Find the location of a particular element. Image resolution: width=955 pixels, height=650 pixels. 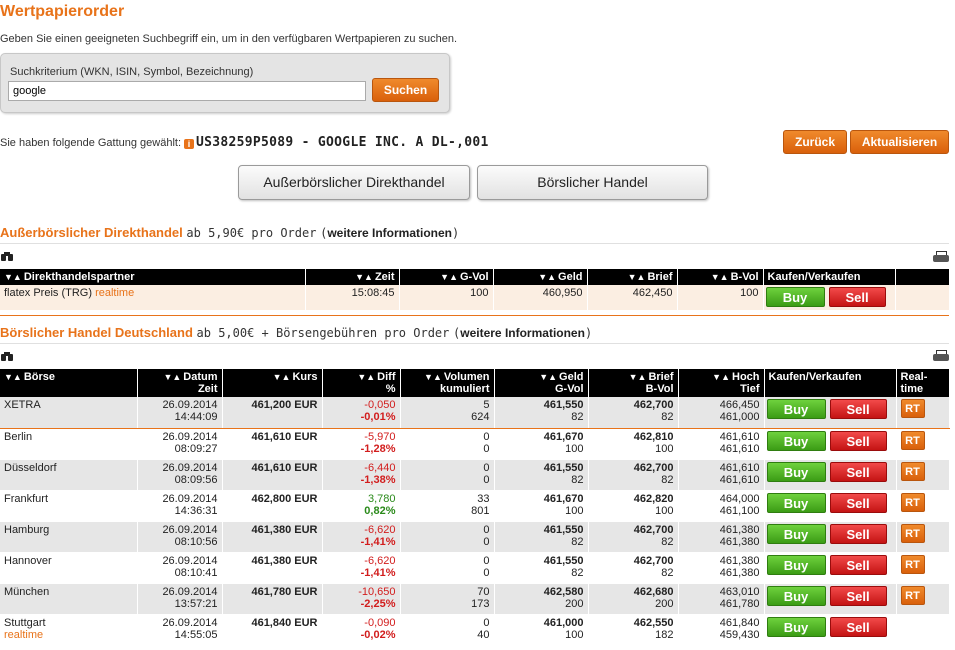

diff-cell: -6,440 -1,38% is located at coordinates (361, 475).